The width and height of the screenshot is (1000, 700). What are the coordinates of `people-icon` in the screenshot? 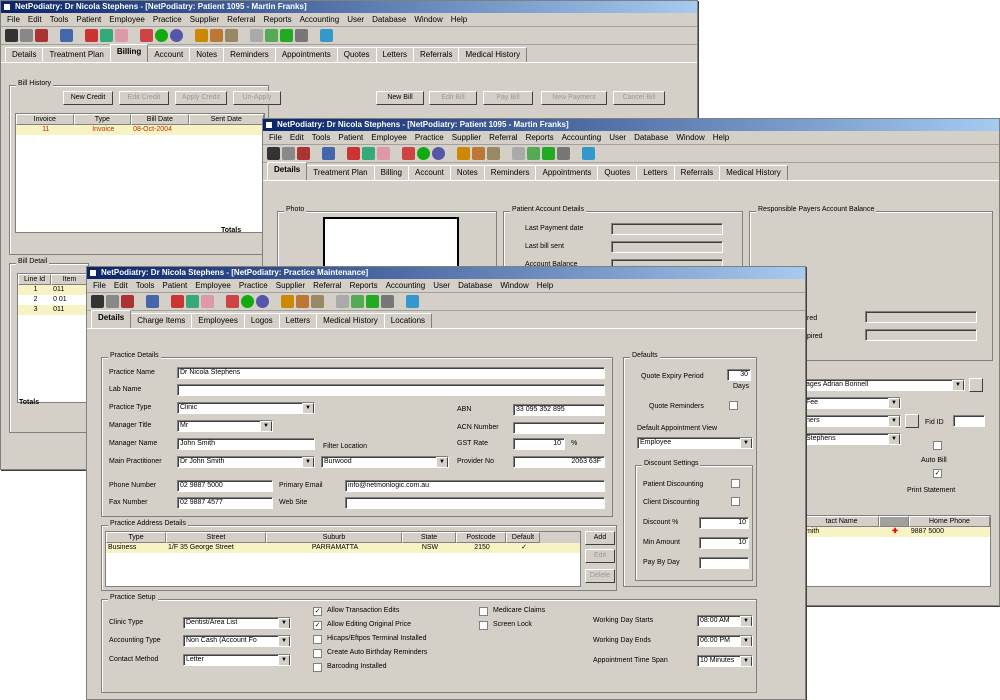 It's located at (152, 301).